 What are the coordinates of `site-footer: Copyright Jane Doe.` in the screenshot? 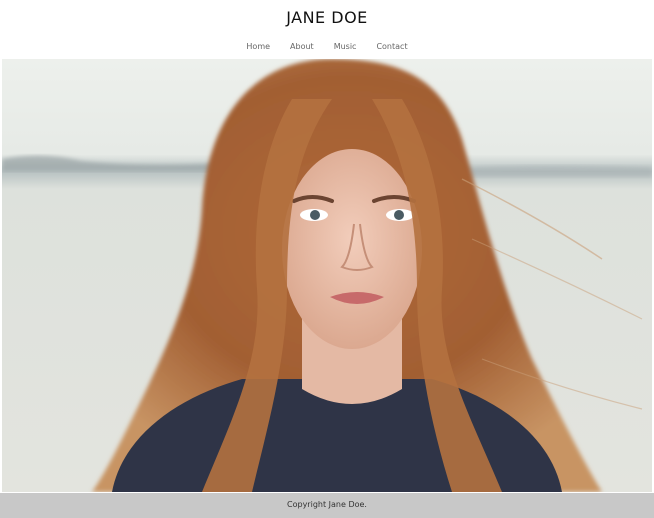 It's located at (327, 505).